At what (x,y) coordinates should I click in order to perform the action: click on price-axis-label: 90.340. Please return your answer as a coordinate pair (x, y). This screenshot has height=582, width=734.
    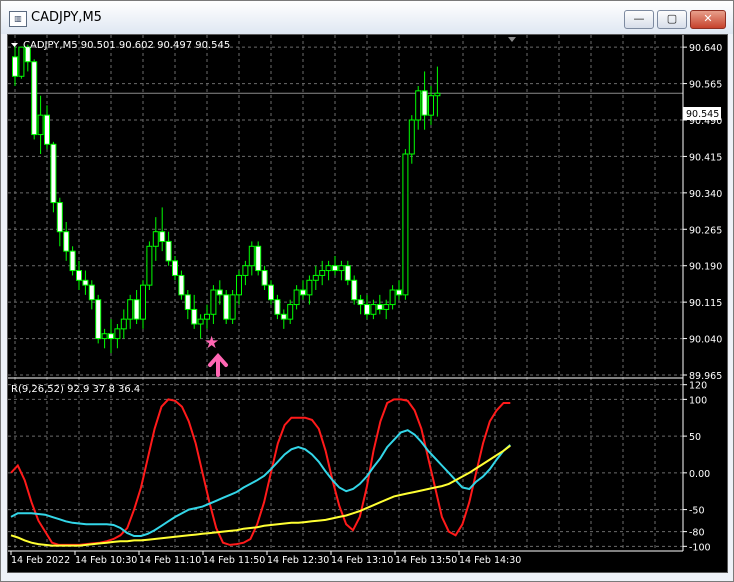
    Looking at the image, I should click on (705, 194).